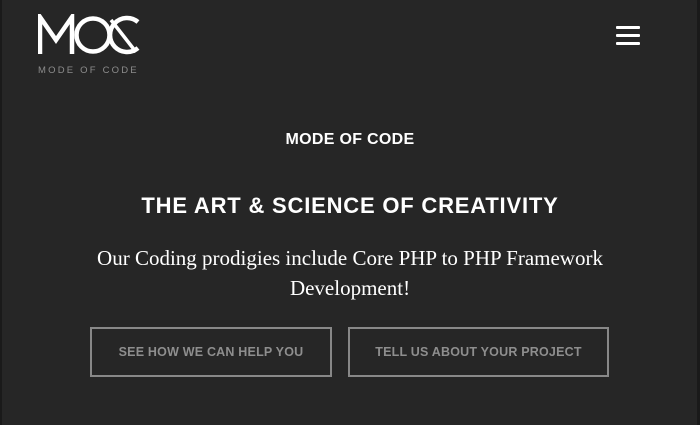 The image size is (700, 425). Describe the element at coordinates (88, 70) in the screenshot. I see `logo-wordmark: MODE OF CODE` at that location.